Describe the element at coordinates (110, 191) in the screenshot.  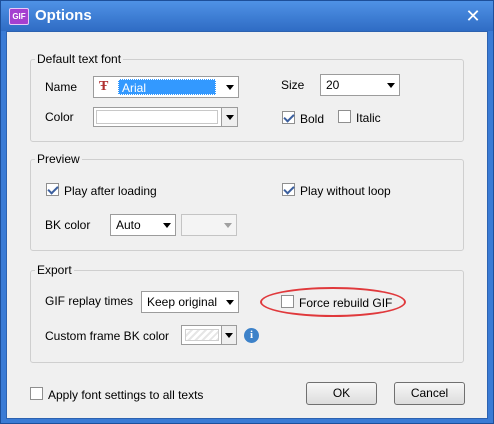
I see `play-after-loading-label: Play after loading` at that location.